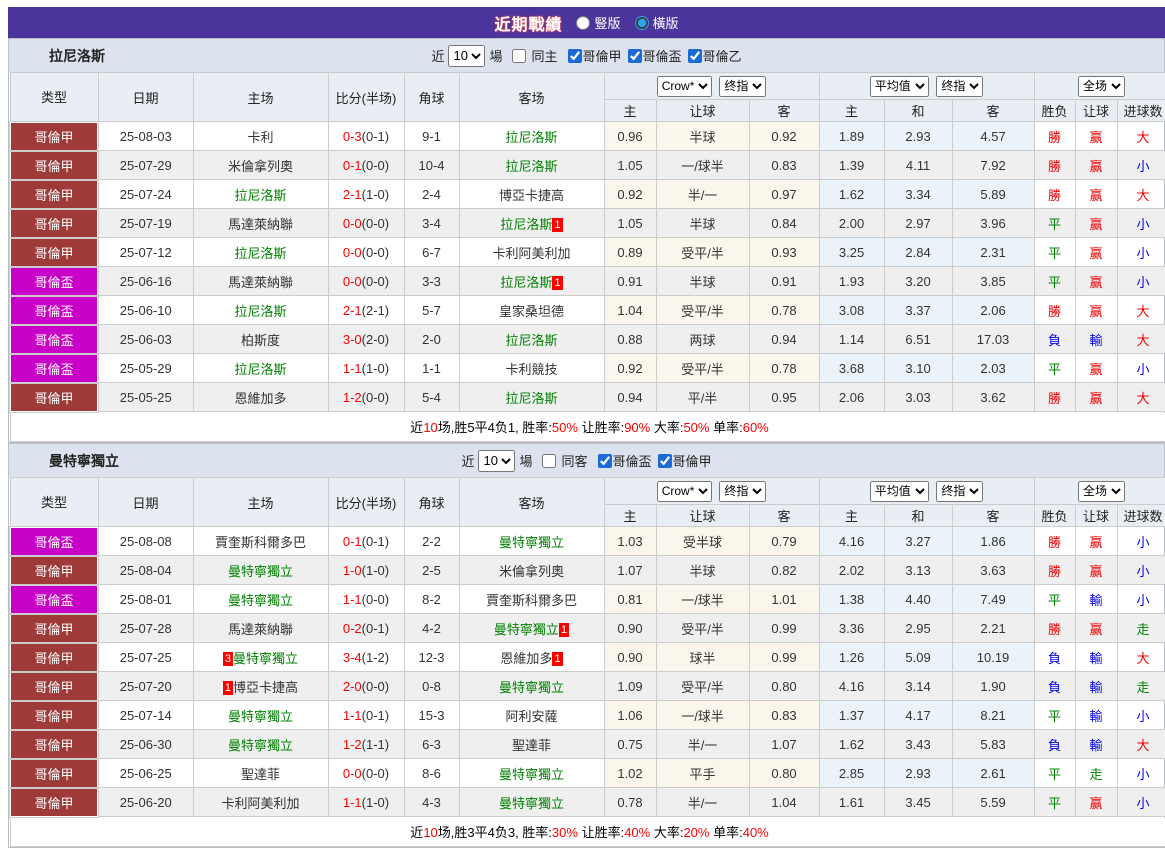 The width and height of the screenshot is (1165, 848). I want to click on avg-home: 1.38, so click(851, 599).